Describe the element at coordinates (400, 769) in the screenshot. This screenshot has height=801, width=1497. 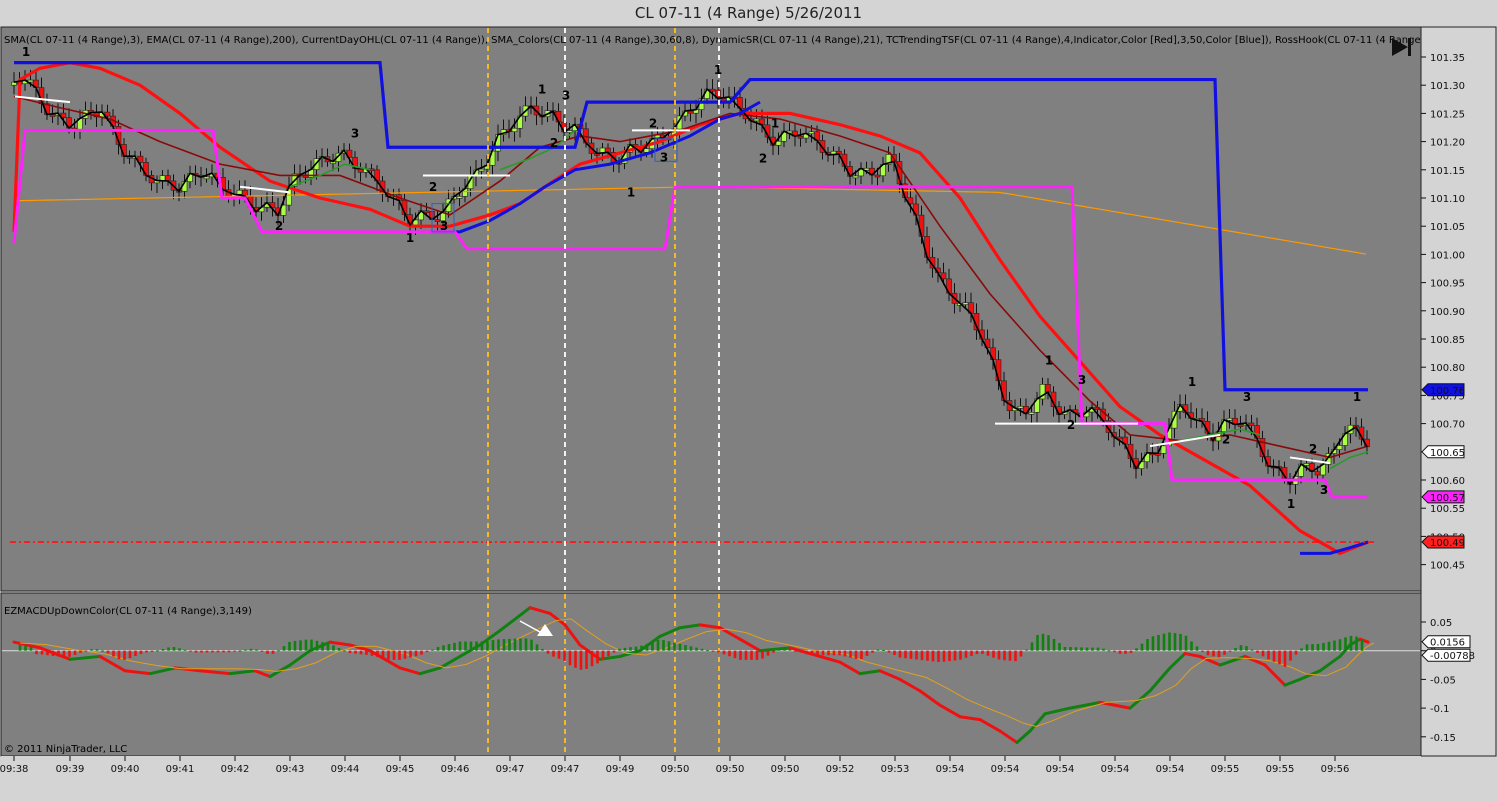
I see `x-tick-label: 09:45` at that location.